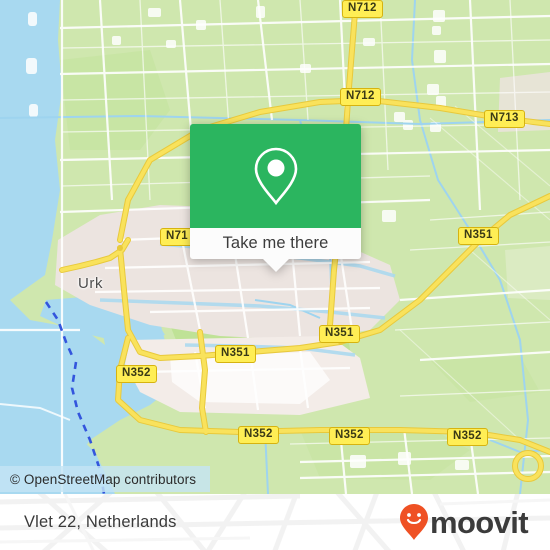 The height and width of the screenshot is (550, 550). Describe the element at coordinates (360, 97) in the screenshot. I see `road-shield-n712: N712` at that location.